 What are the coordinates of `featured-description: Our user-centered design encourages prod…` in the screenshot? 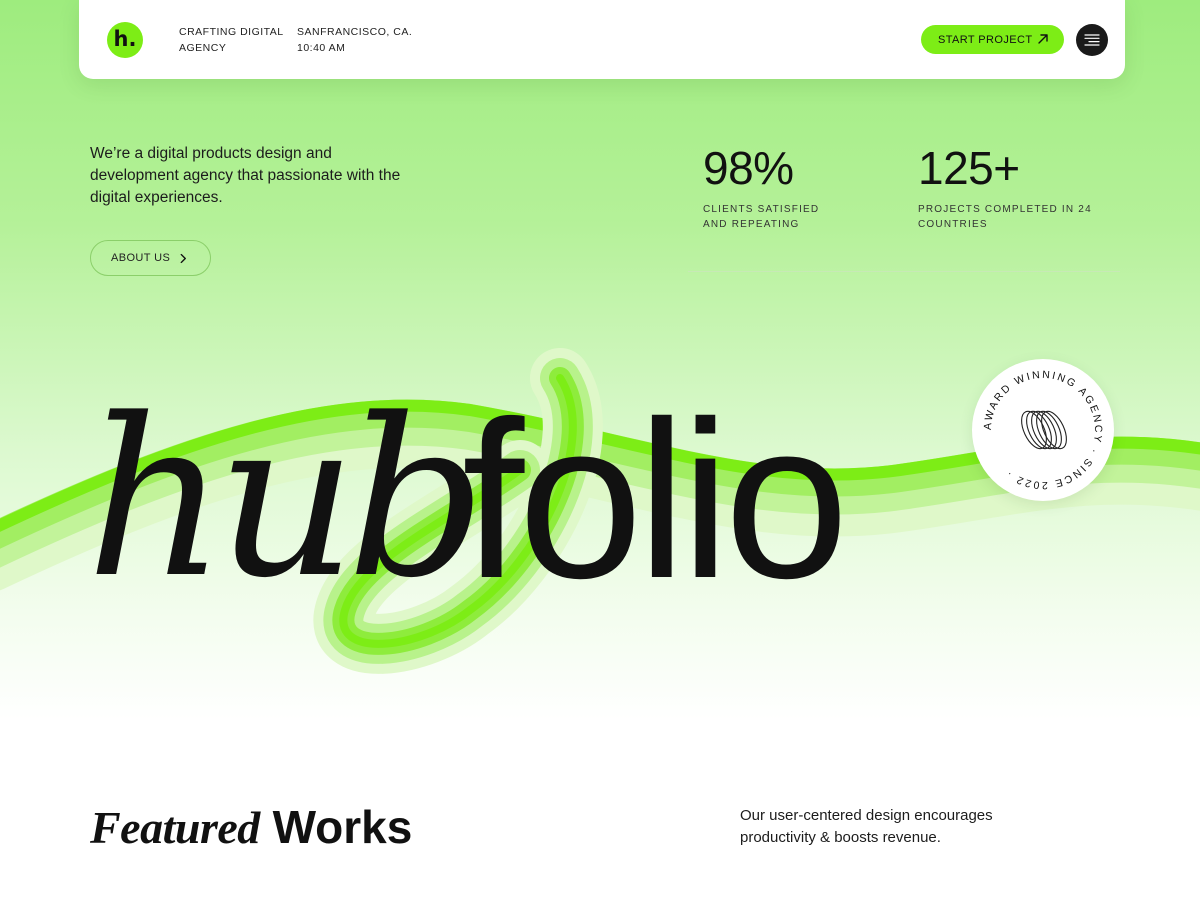 It's located at (866, 826).